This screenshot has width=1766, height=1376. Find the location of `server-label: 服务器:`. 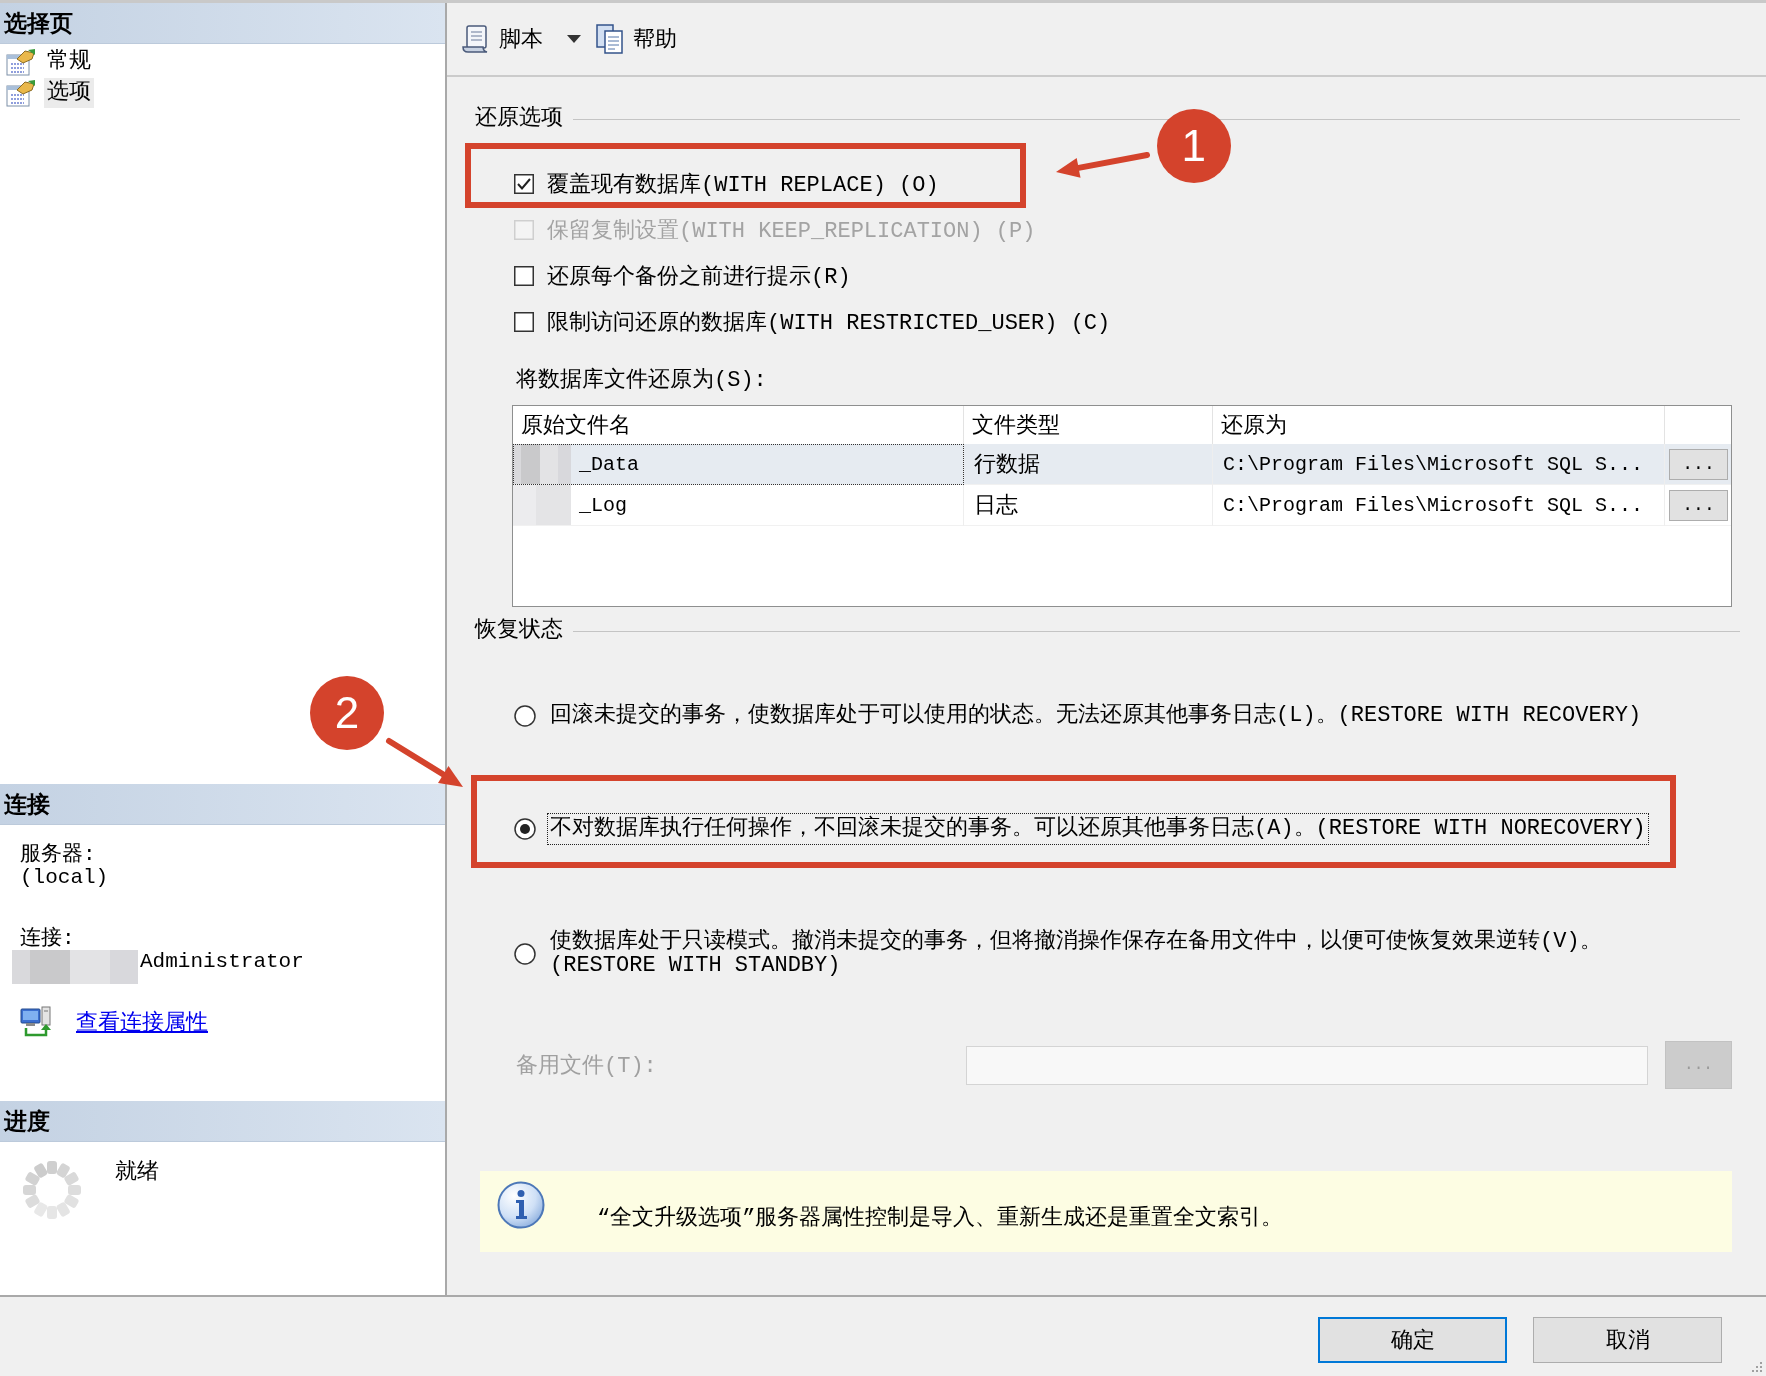

server-label: 服务器: is located at coordinates (58, 854).